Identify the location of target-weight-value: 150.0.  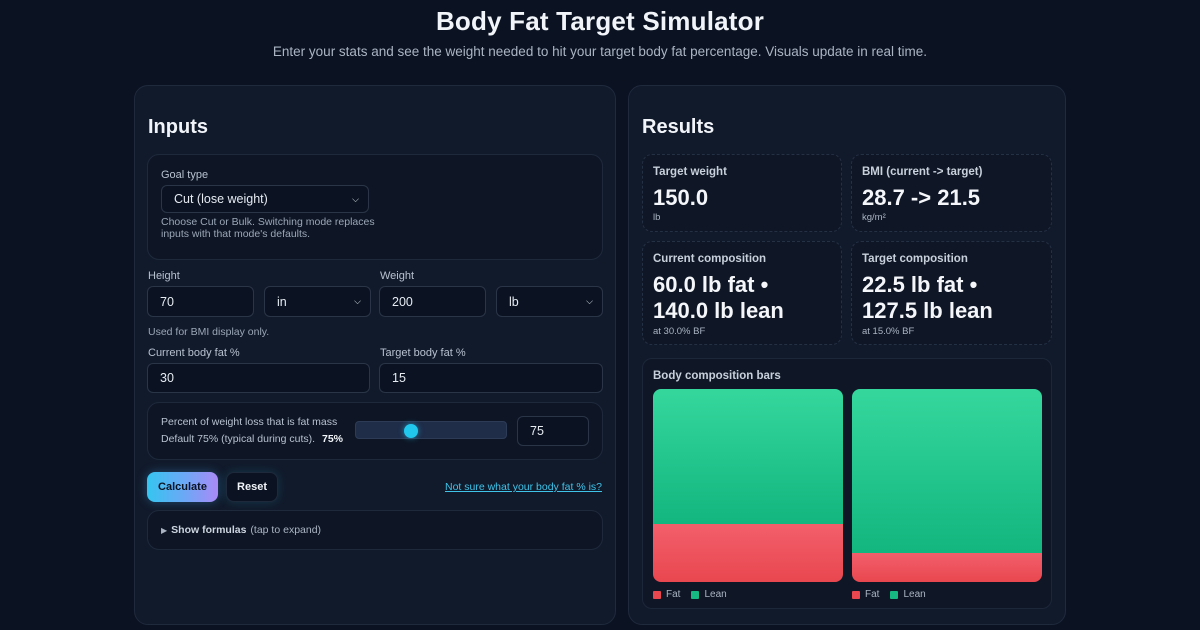
(681, 197).